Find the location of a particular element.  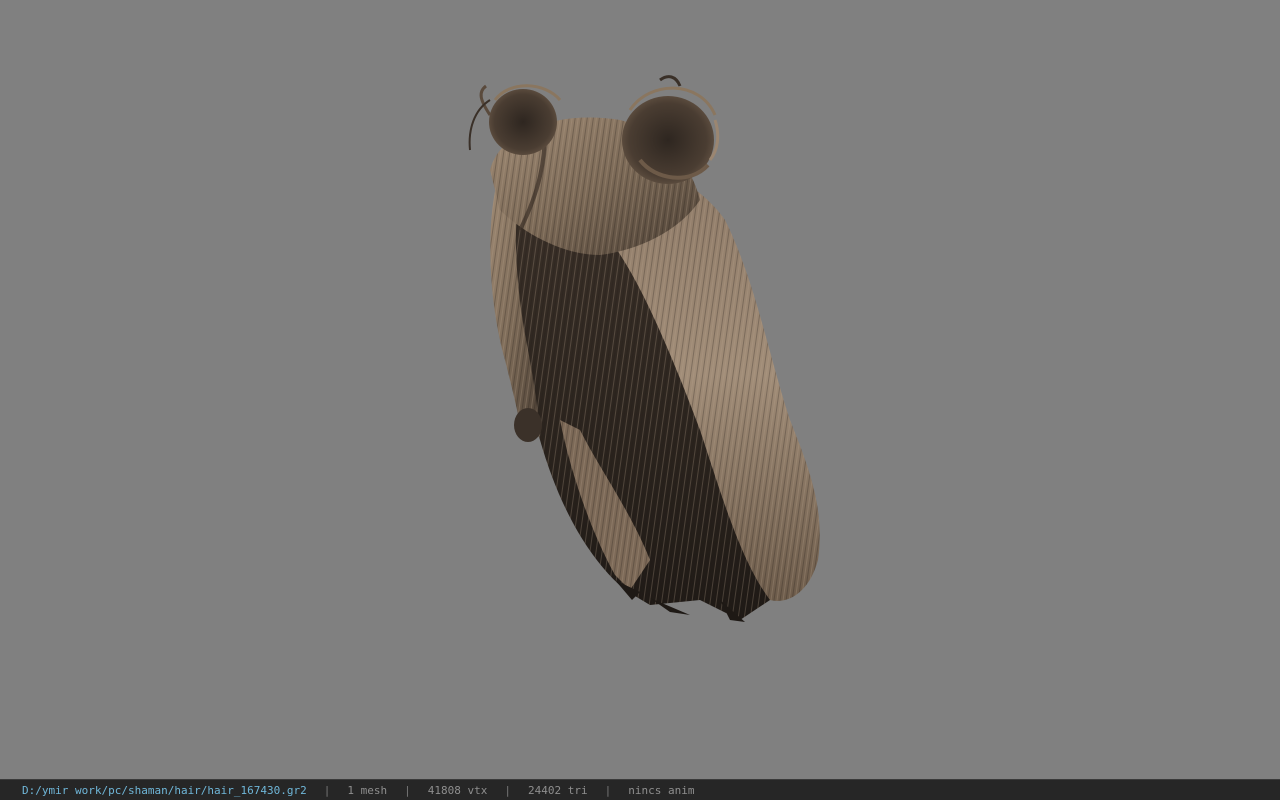

status-mesh-count: 1 mesh is located at coordinates (367, 790).